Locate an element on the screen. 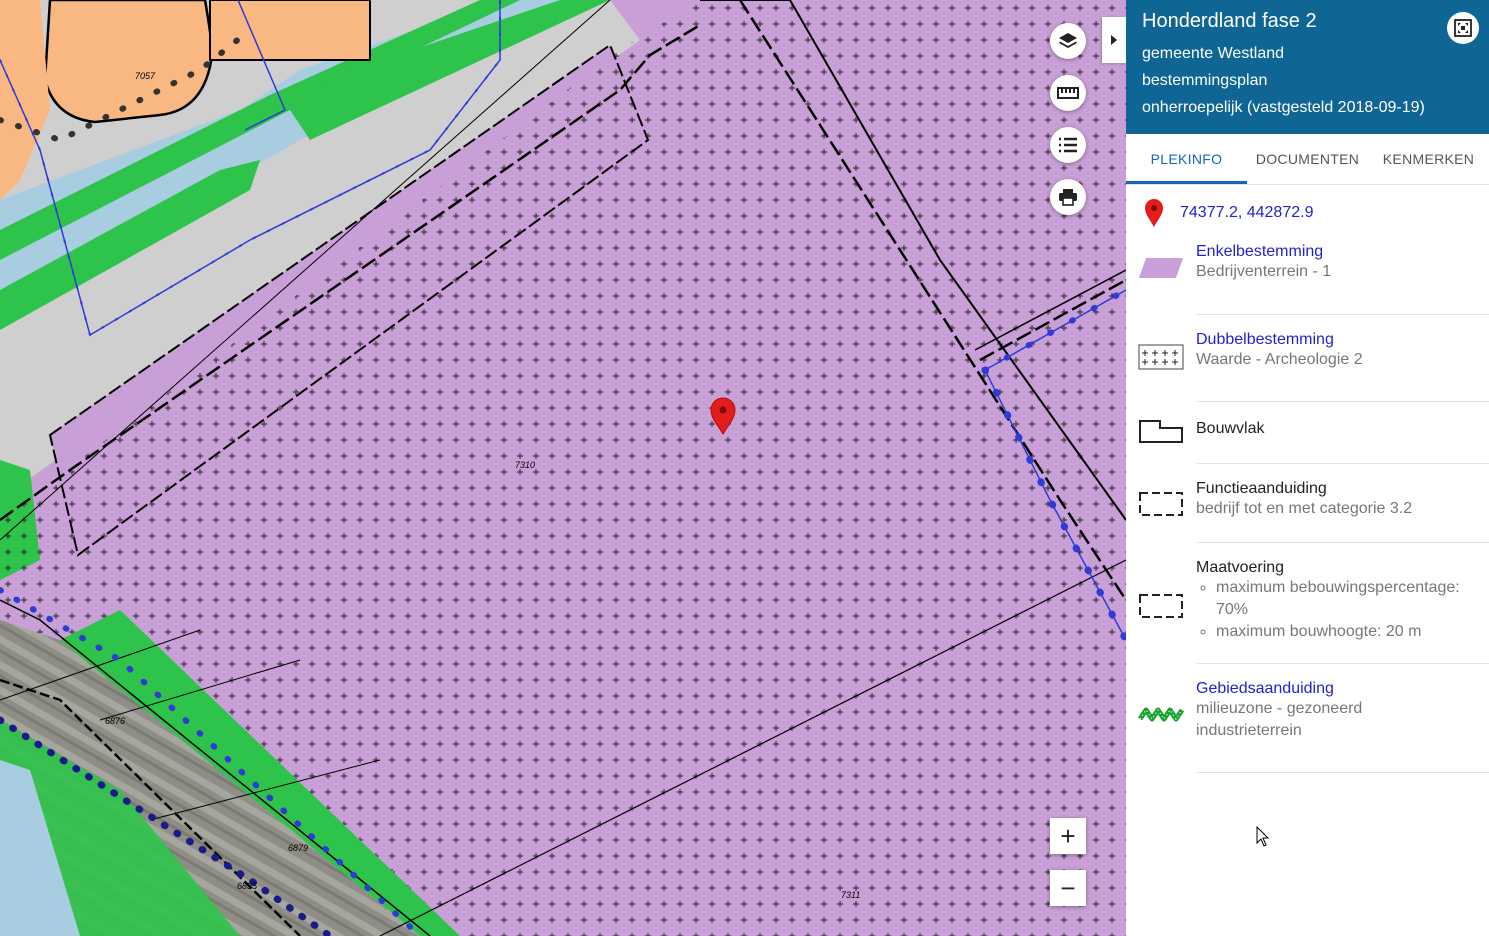  plan-type-text: bestemmingsplan is located at coordinates (1205, 80).